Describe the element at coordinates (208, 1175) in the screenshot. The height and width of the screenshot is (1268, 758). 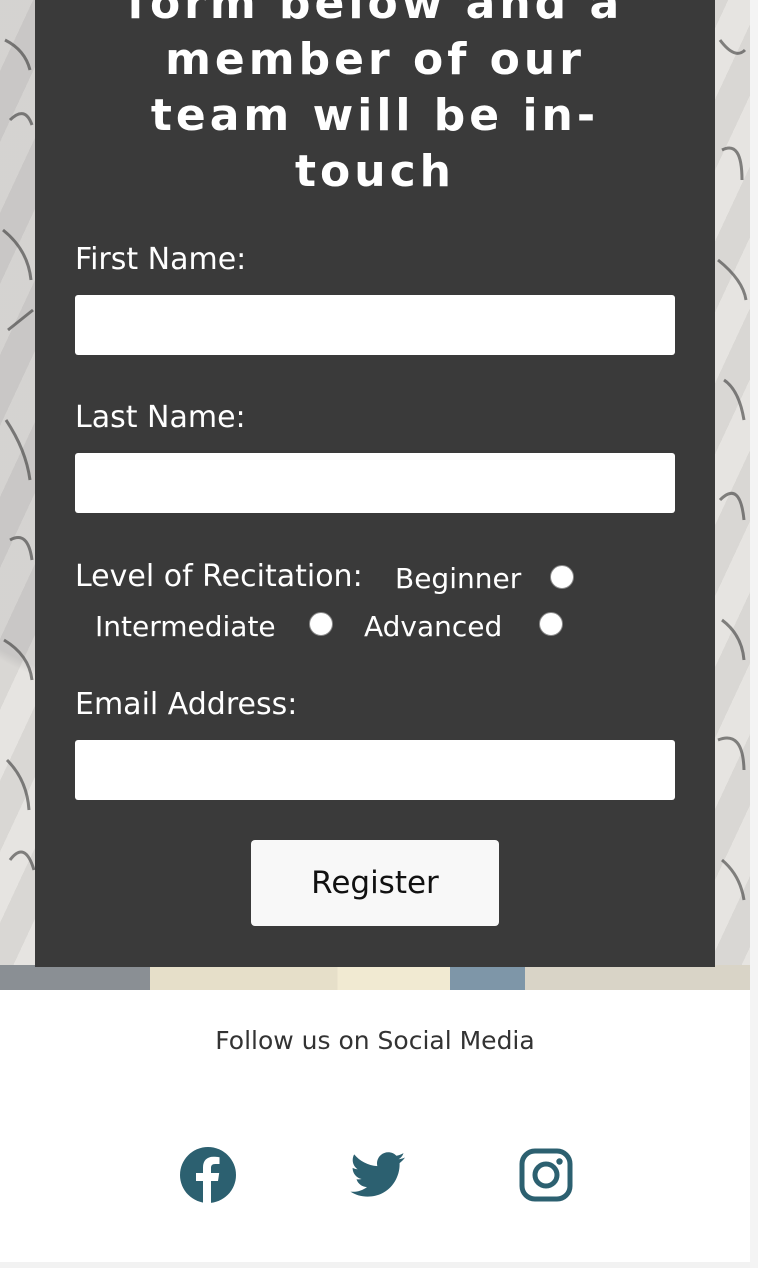
I see `facebook-icon` at that location.